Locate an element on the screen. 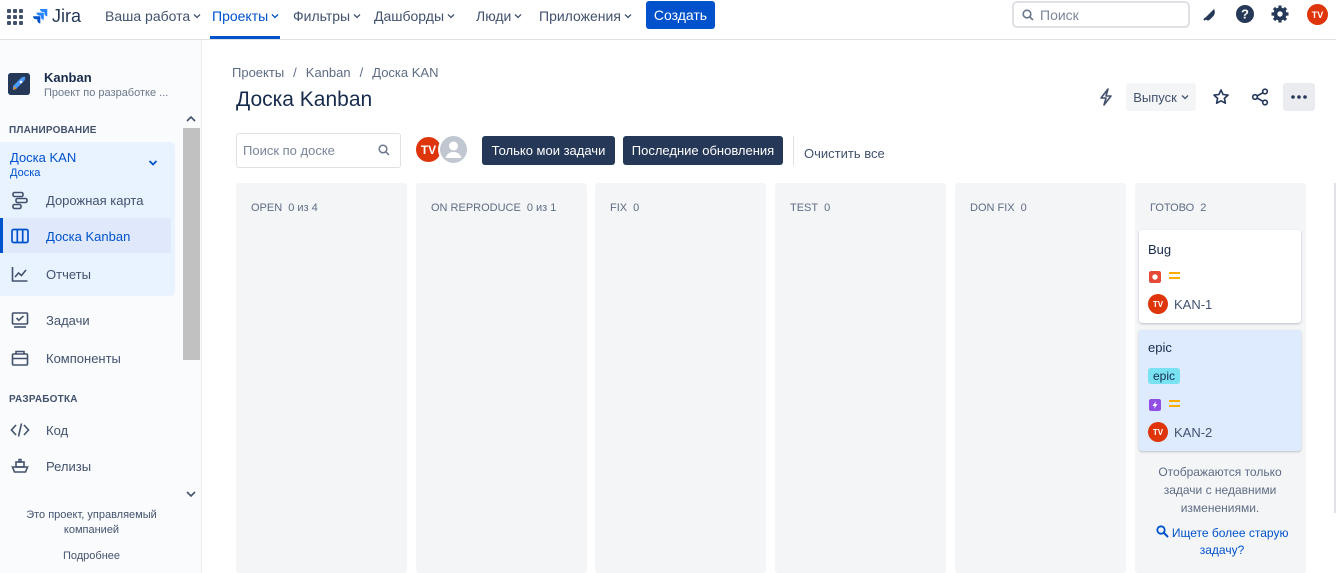 Image resolution: width=1336 pixels, height=573 pixels. nav-filters: Фильтры is located at coordinates (327, 16).